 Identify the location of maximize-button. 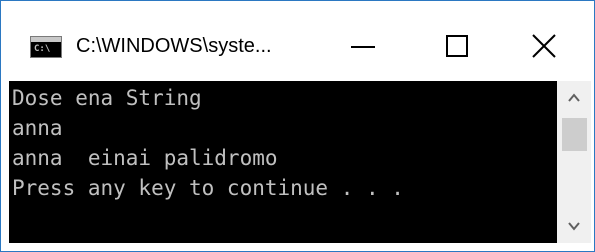
(456, 46).